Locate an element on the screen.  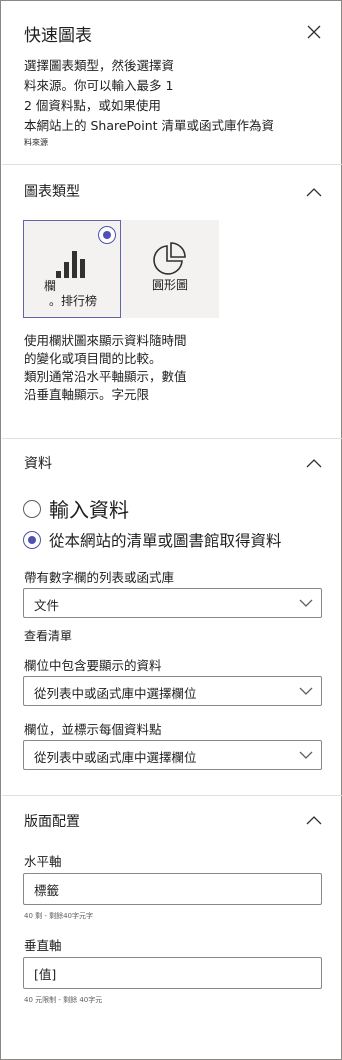
chart-type-bar-option: 欄 。排行榜 is located at coordinates (72, 269).